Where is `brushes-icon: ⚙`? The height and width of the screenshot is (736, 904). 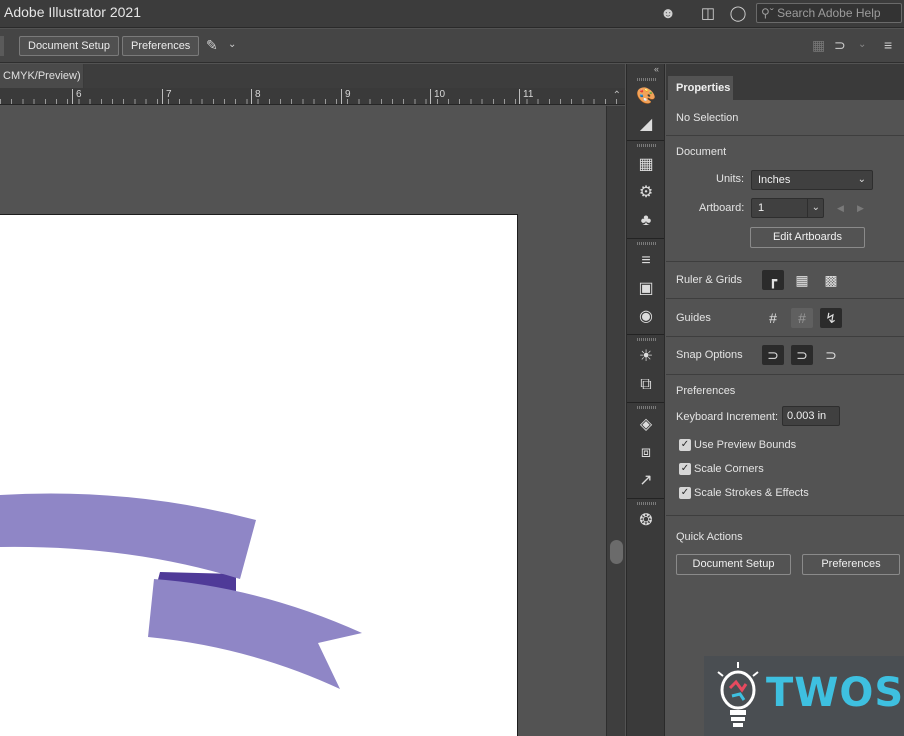 brushes-icon: ⚙ is located at coordinates (646, 193).